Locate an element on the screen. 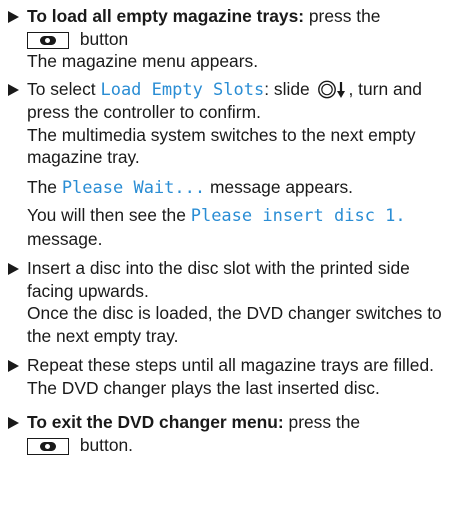 The image size is (459, 527). controller-slide-down-icon is located at coordinates (331, 89).